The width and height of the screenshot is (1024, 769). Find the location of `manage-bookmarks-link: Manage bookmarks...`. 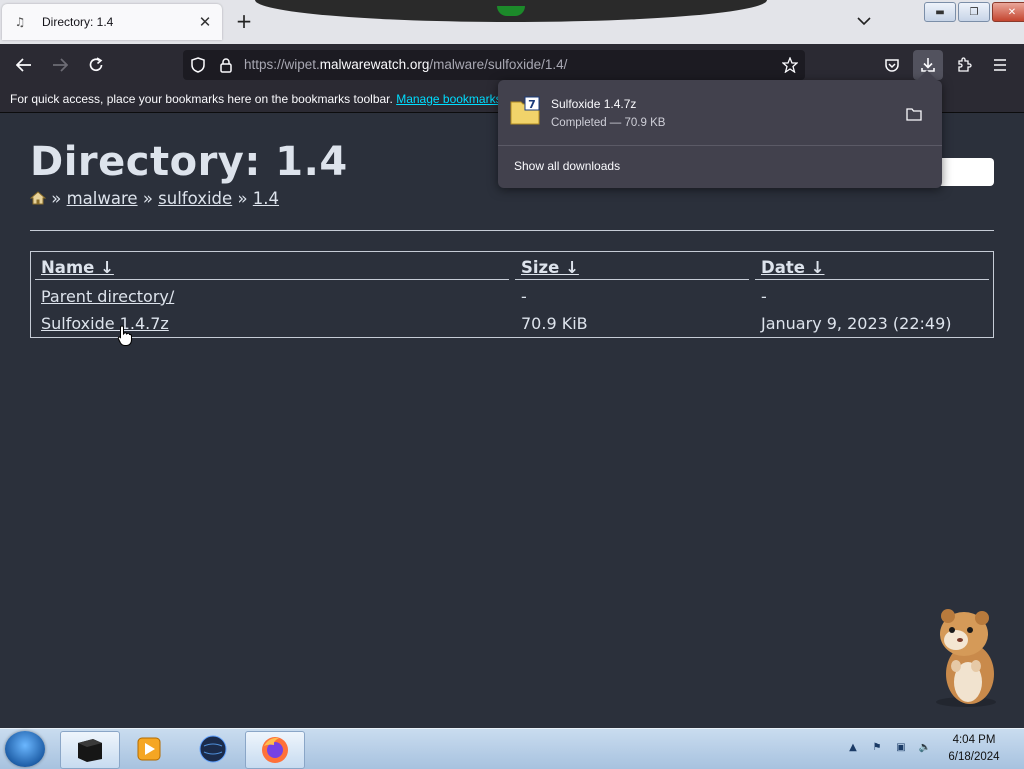

manage-bookmarks-link: Manage bookmarks... is located at coordinates (453, 99).